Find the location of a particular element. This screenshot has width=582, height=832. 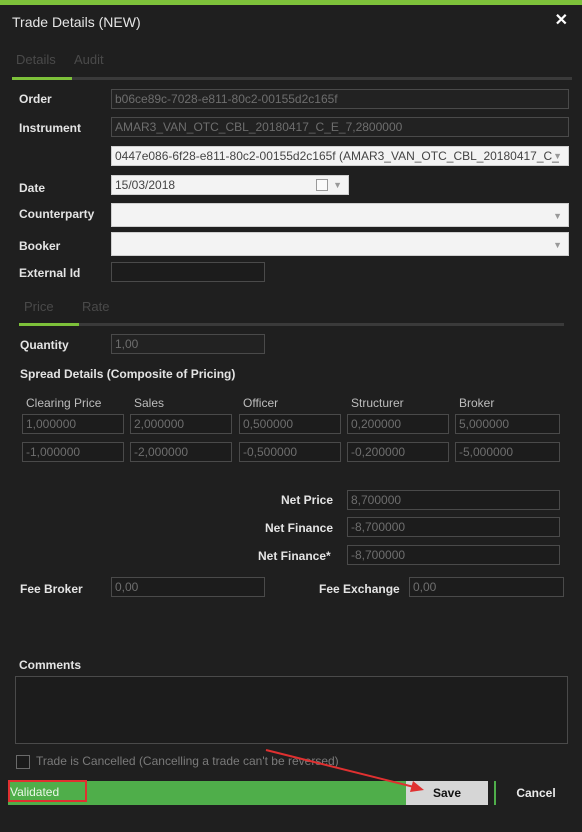

net-finance-label: Net Finance is located at coordinates (299, 528).